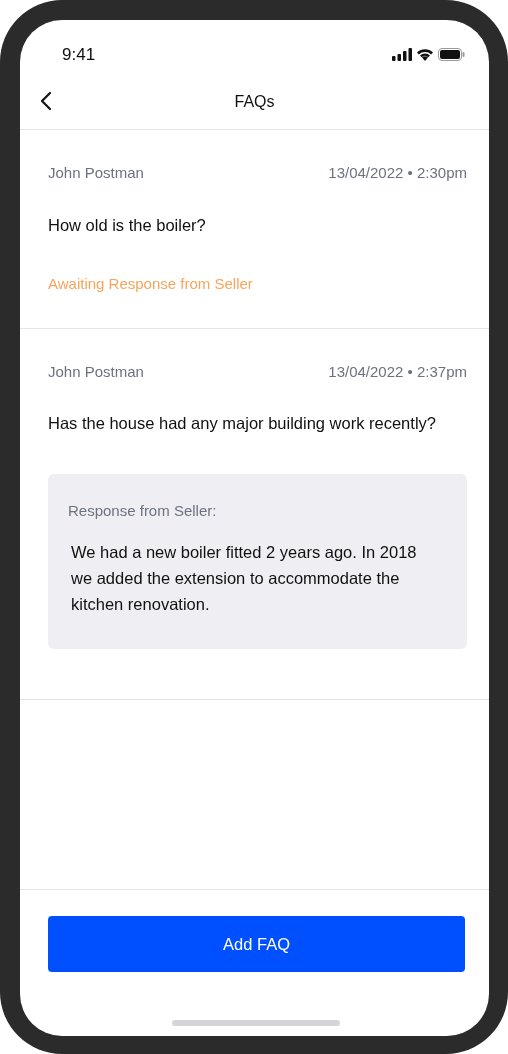 This screenshot has height=1054, width=508. I want to click on timestamp: 13/04/2022 • 2:30pm, so click(397, 173).